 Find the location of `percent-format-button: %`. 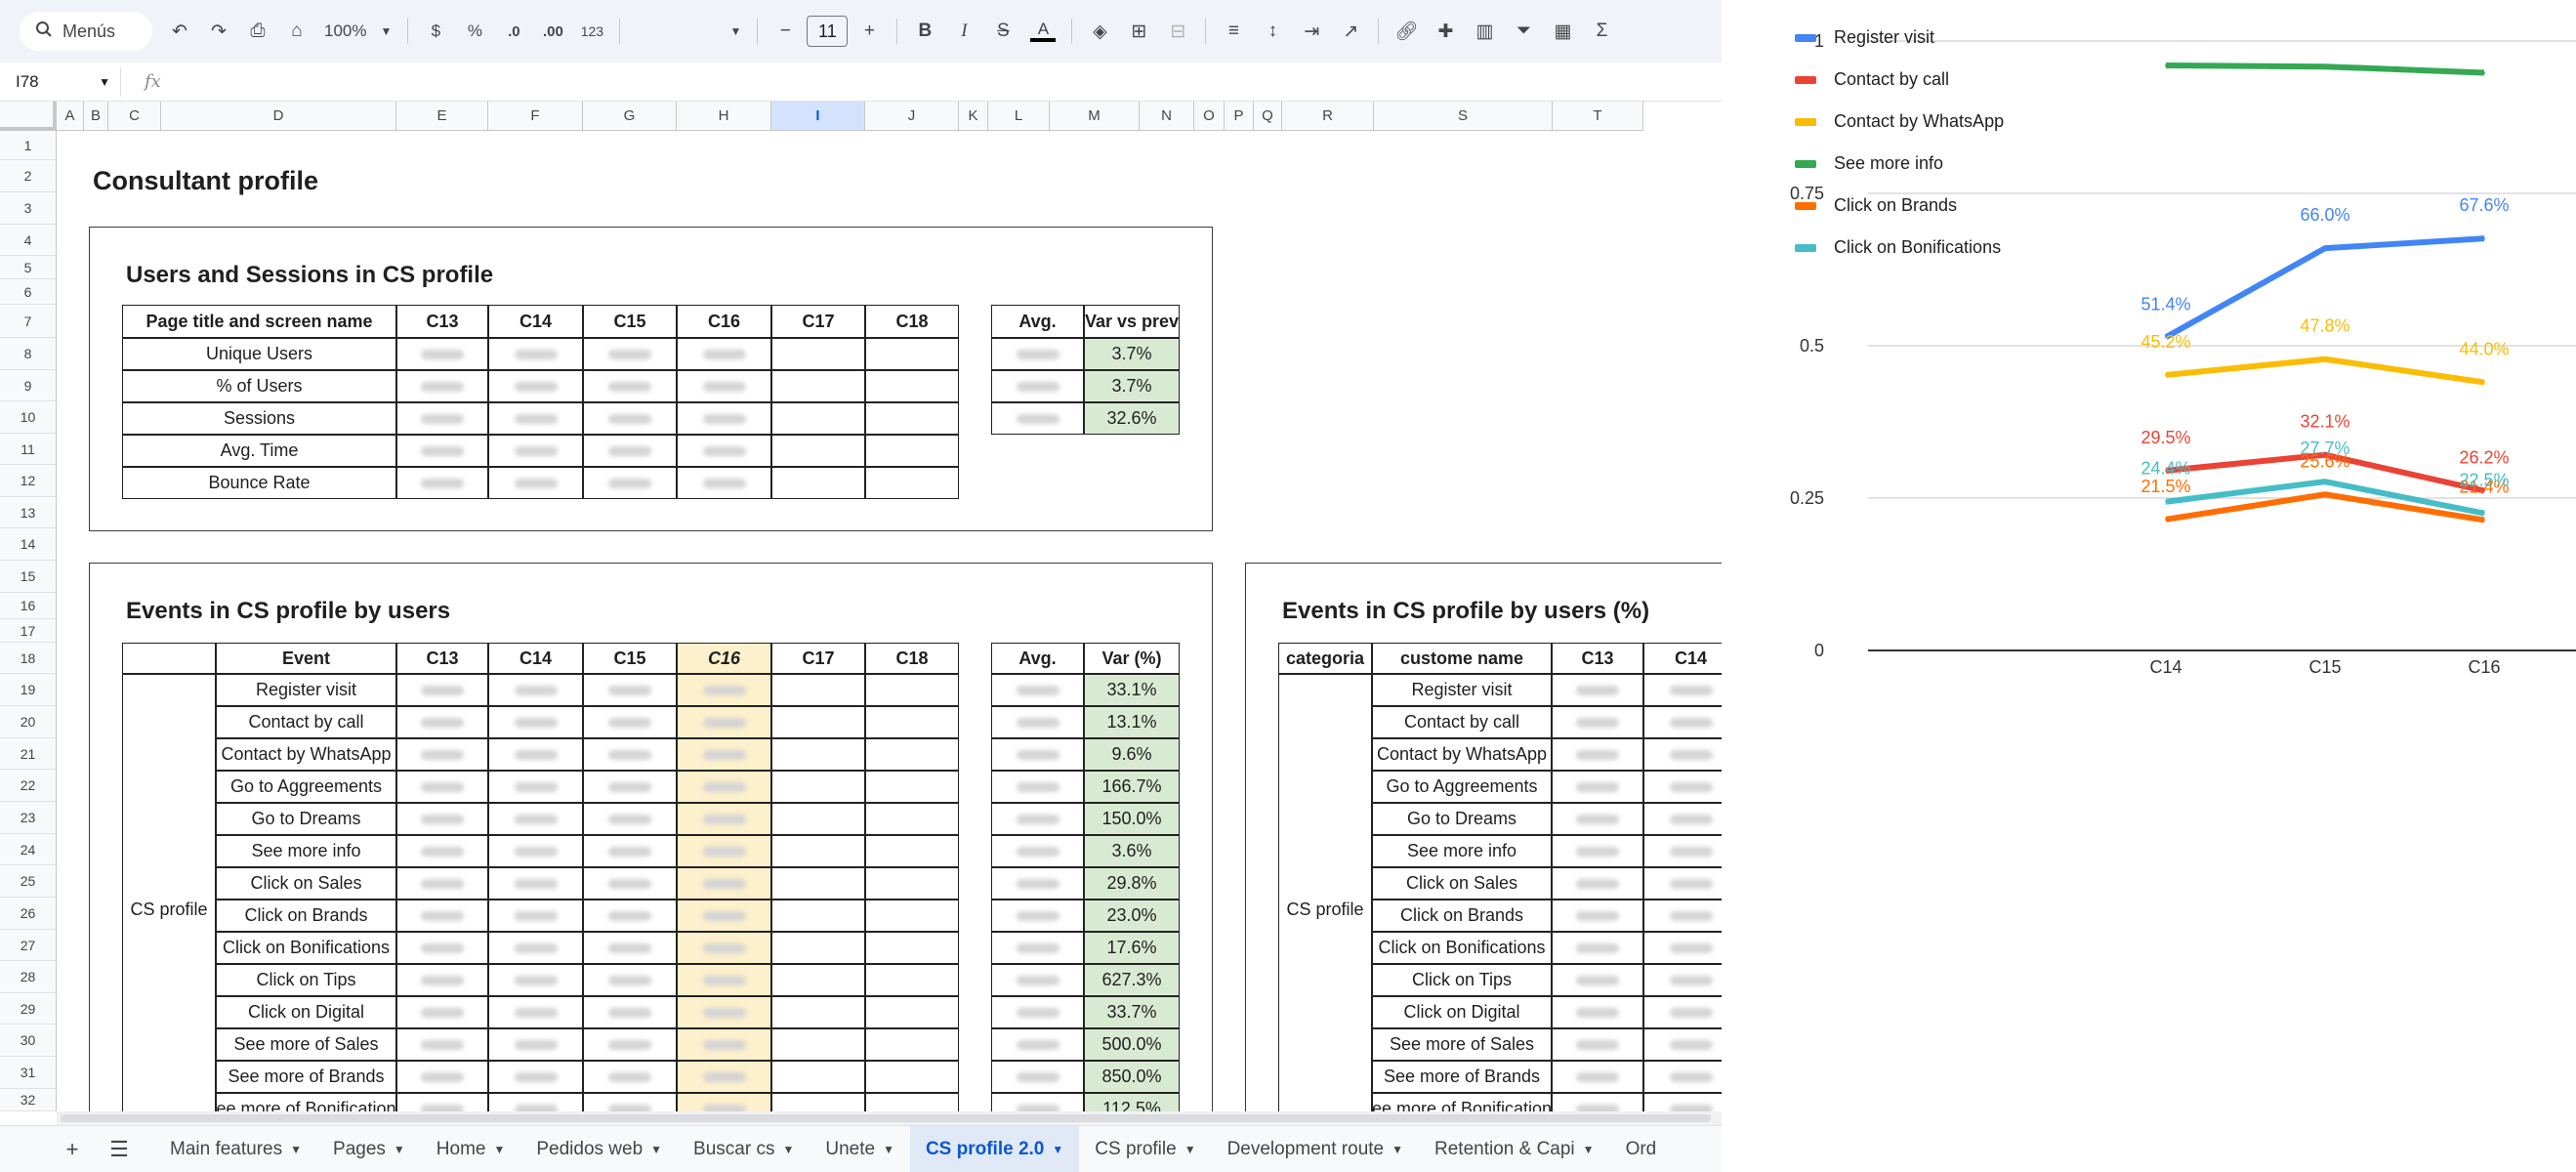

percent-format-button: % is located at coordinates (475, 31).